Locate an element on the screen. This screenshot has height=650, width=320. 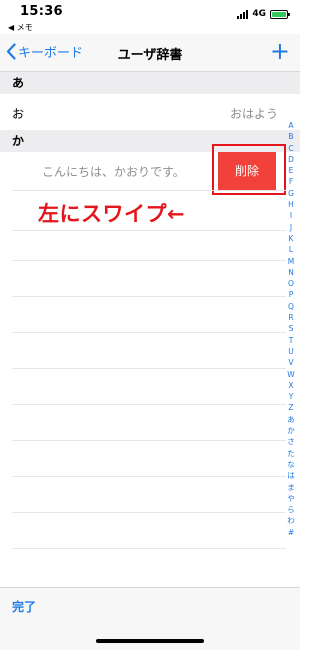
section-index-item: I is located at coordinates (291, 215).